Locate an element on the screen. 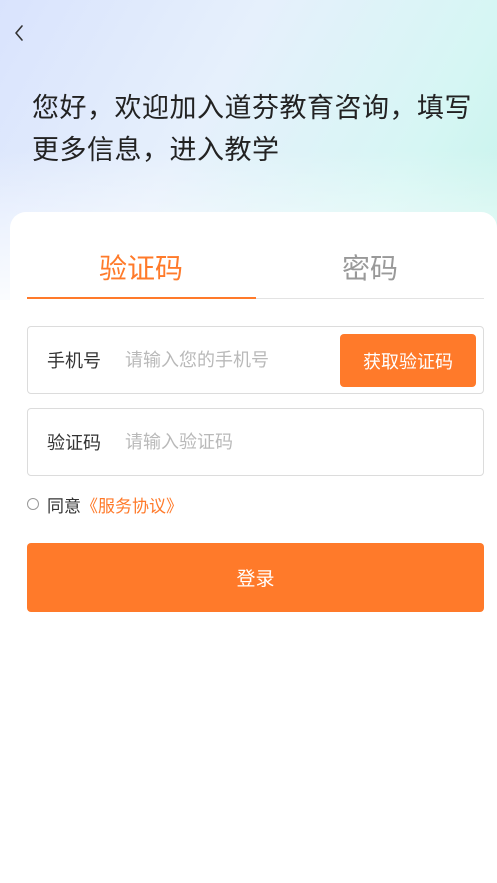 The height and width of the screenshot is (883, 497). active-tab-indicator is located at coordinates (141, 298).